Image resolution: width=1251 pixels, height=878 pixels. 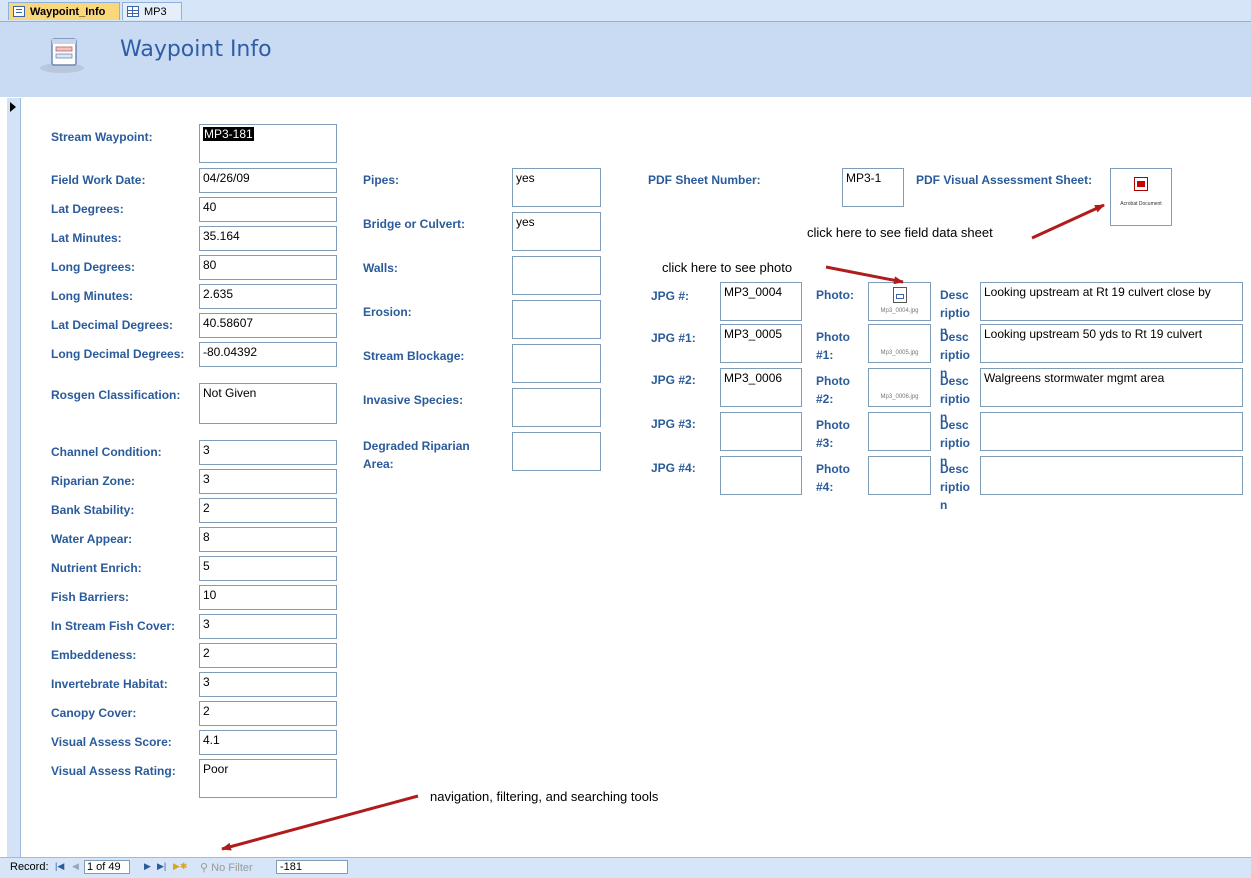 What do you see at coordinates (75, 866) in the screenshot?
I see `previous-record-button: ◀` at bounding box center [75, 866].